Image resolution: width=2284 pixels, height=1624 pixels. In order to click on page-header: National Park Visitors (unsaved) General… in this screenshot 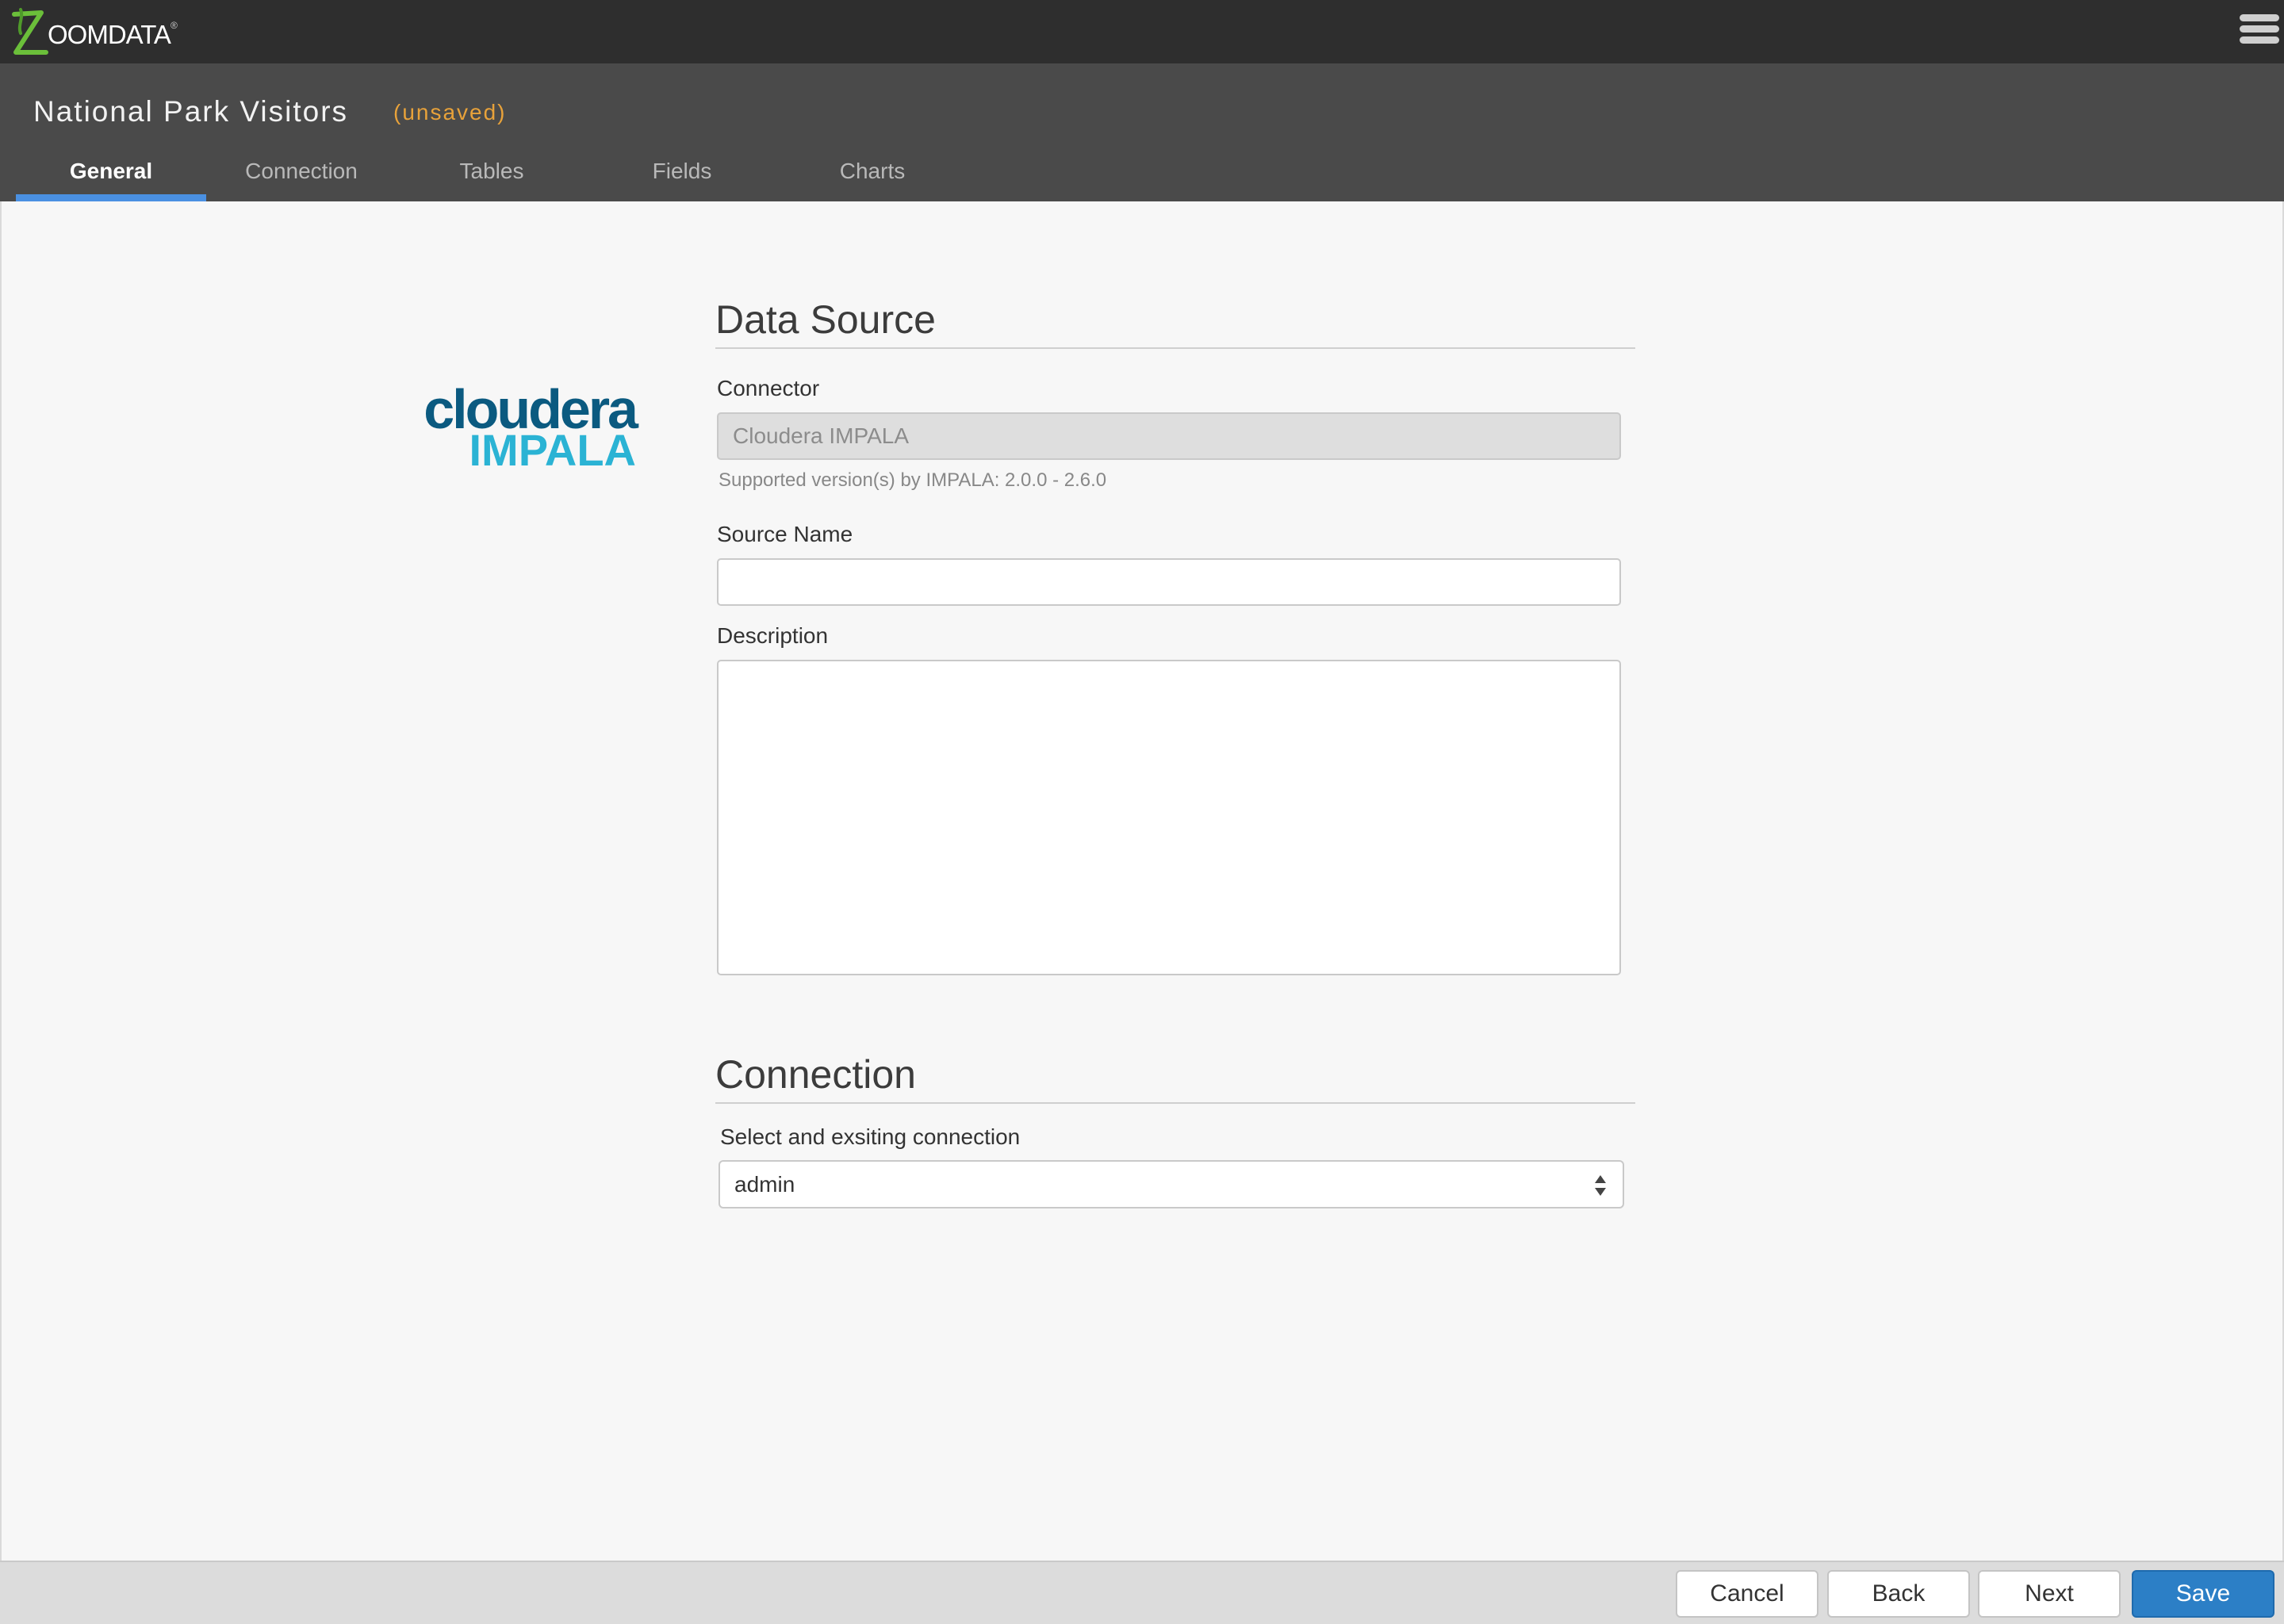, I will do `click(1142, 132)`.